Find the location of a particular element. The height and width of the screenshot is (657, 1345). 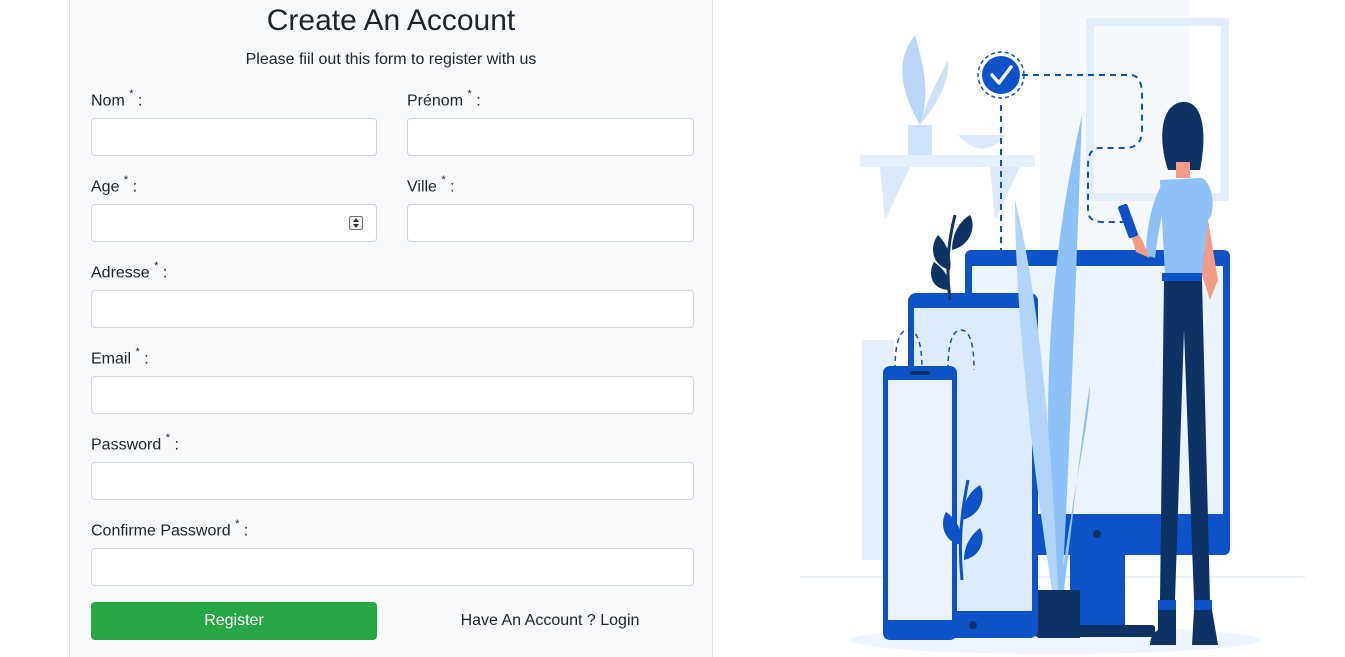

nom-label: Nom * : is located at coordinates (117, 99).